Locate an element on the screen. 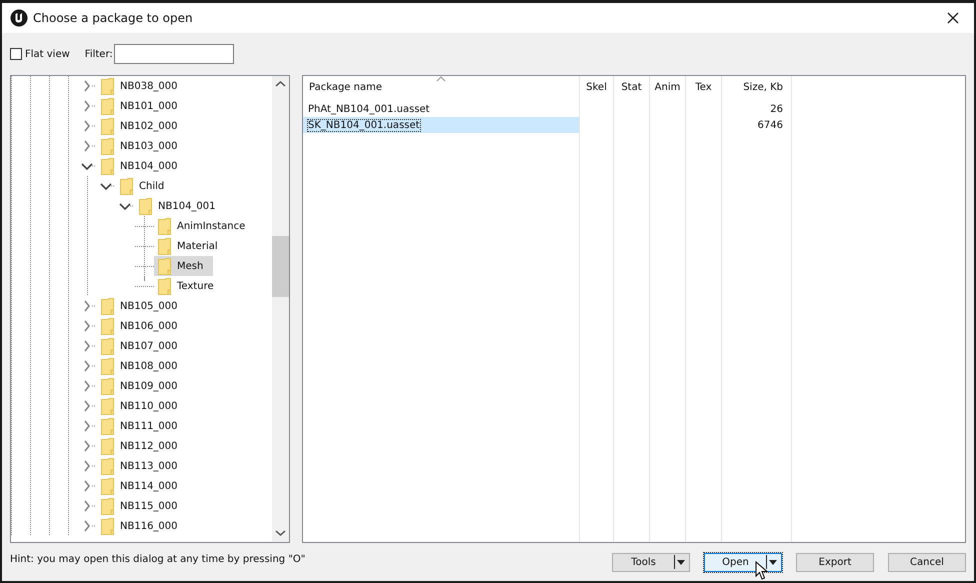 Image resolution: width=976 pixels, height=583 pixels. sort-icon is located at coordinates (441, 79).